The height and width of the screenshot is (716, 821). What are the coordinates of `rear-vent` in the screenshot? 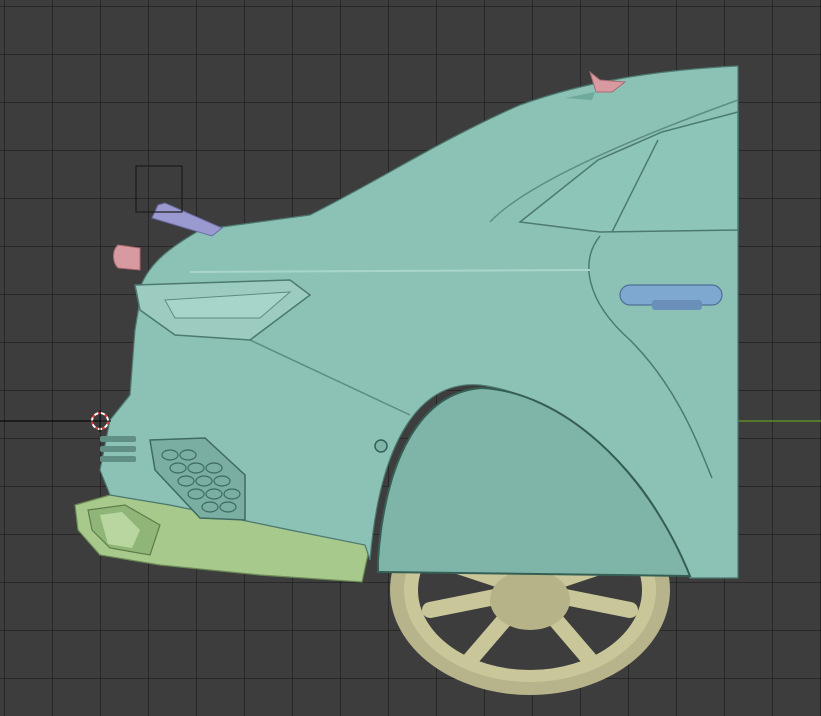 It's located at (118, 449).